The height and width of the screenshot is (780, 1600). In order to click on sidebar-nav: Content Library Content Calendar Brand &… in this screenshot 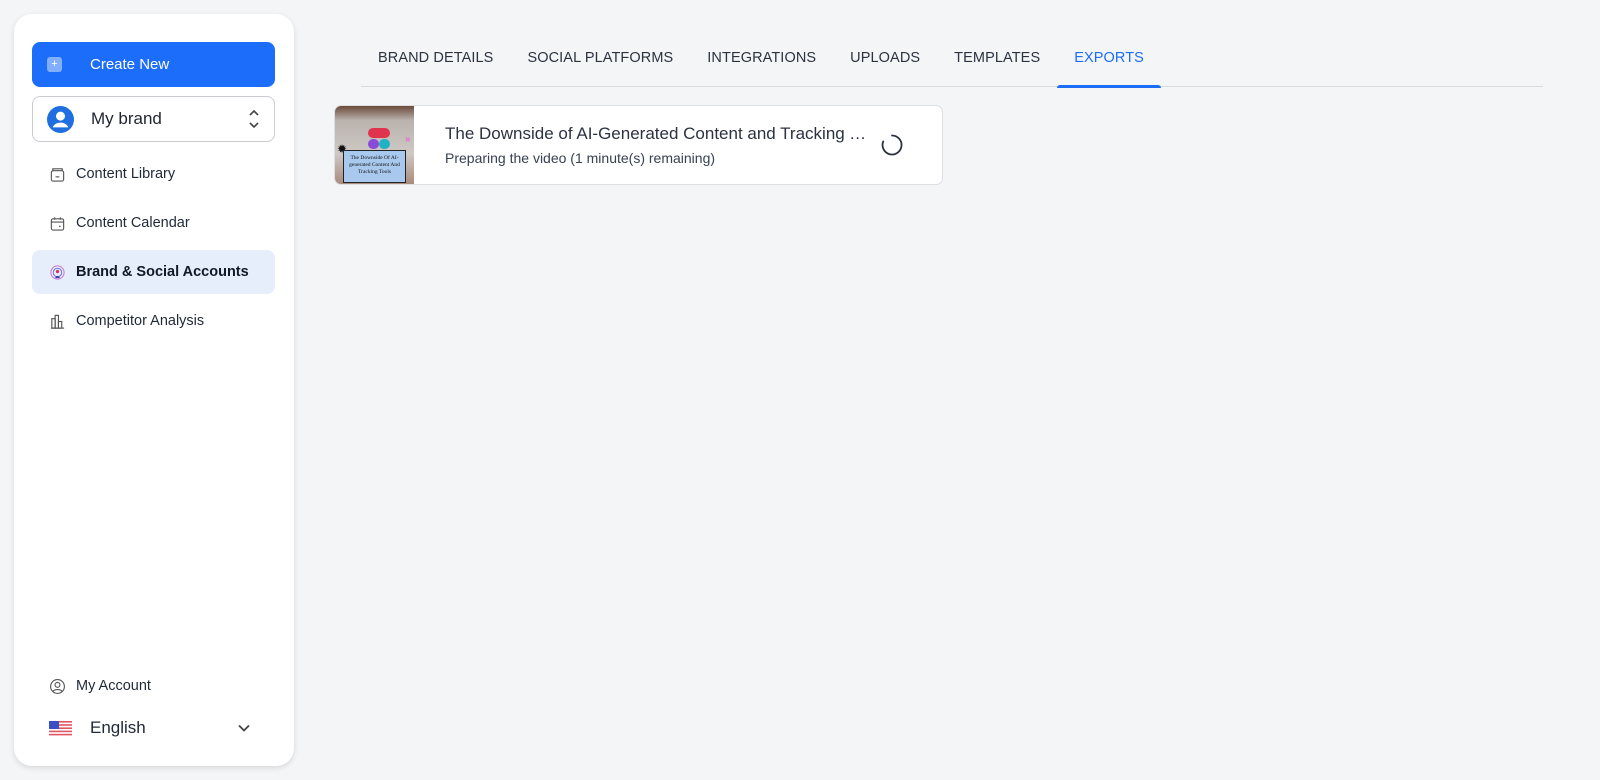, I will do `click(153, 250)`.